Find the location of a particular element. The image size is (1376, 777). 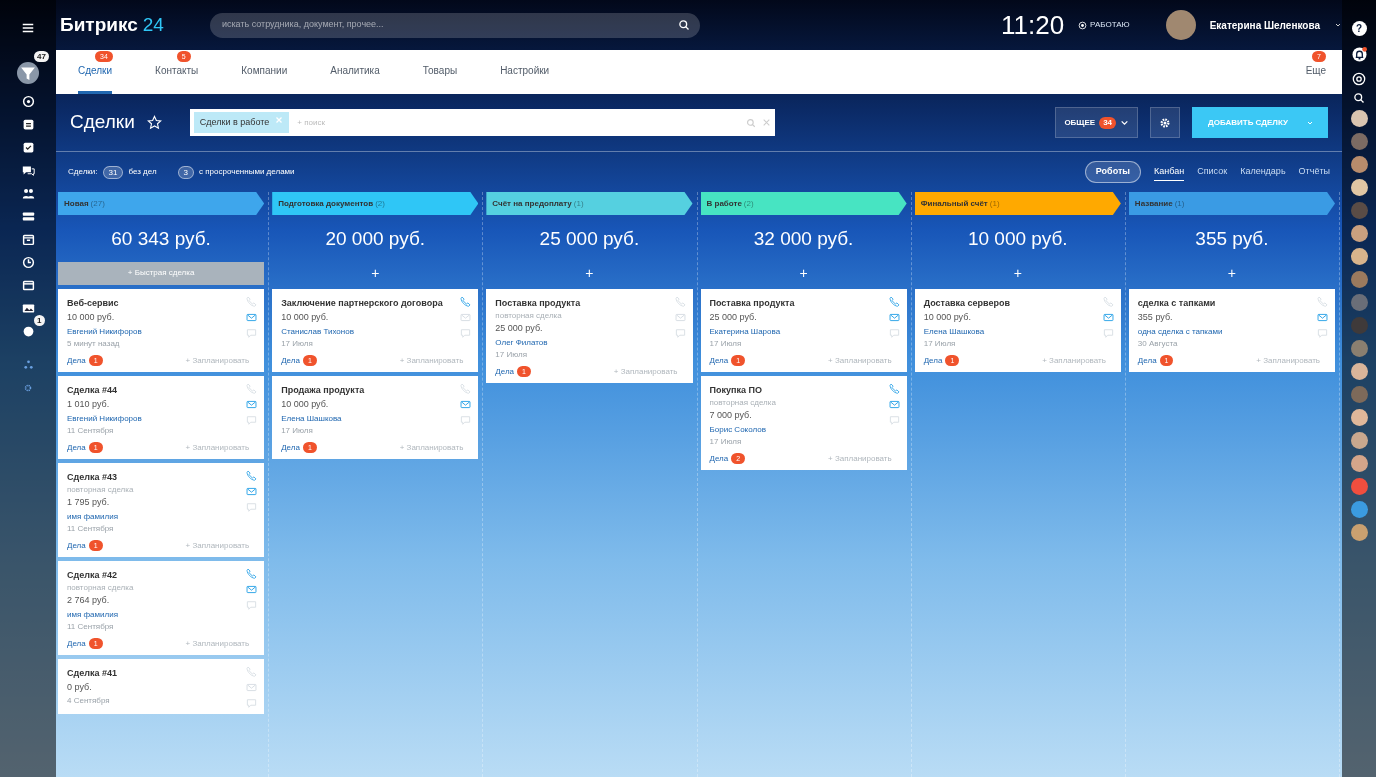

bell-icon is located at coordinates (1359, 55).